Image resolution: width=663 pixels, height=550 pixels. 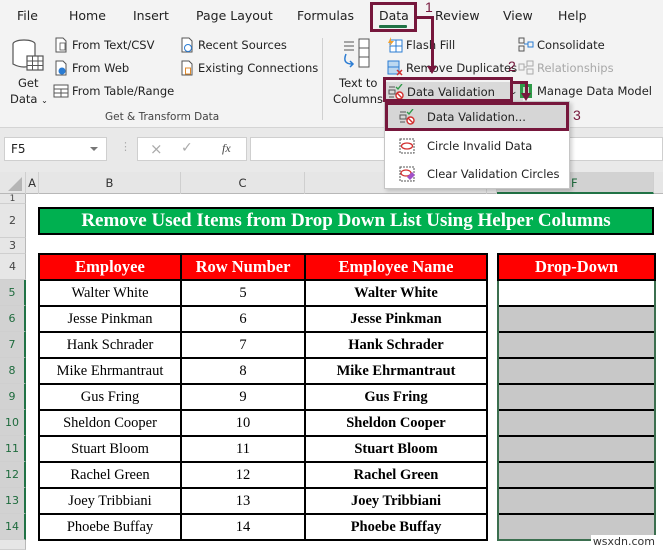 What do you see at coordinates (113, 91) in the screenshot?
I see `from-table-range-button: From Table/Range` at bounding box center [113, 91].